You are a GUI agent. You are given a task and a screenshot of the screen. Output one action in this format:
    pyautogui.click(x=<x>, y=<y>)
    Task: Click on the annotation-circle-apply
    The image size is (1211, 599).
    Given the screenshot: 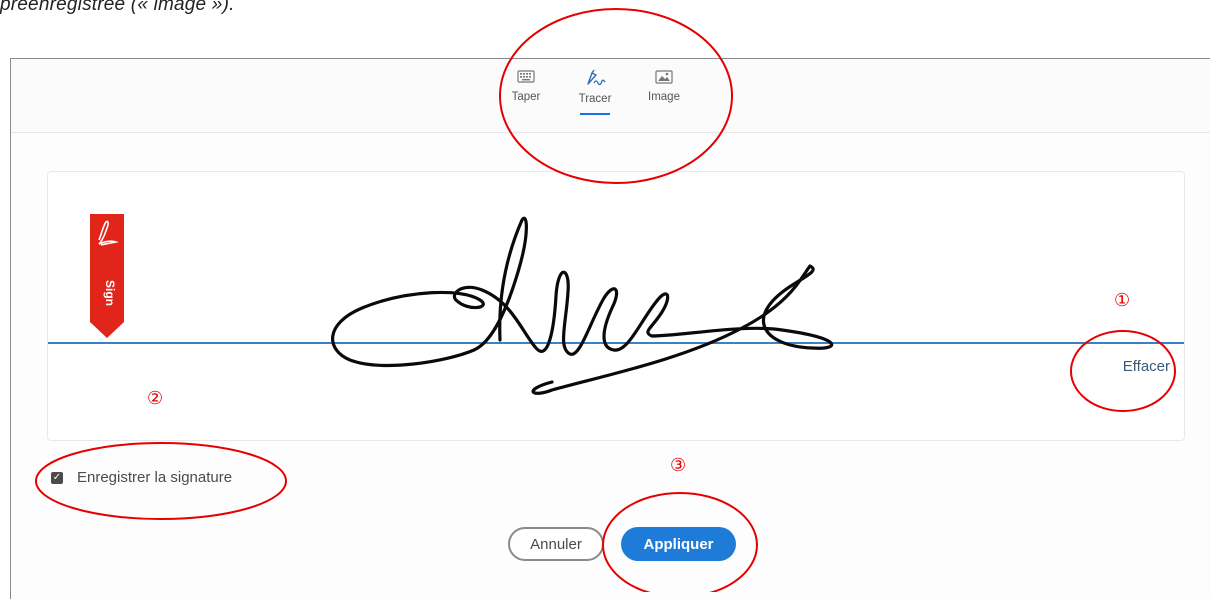 What is the action you would take?
    pyautogui.click(x=680, y=542)
    